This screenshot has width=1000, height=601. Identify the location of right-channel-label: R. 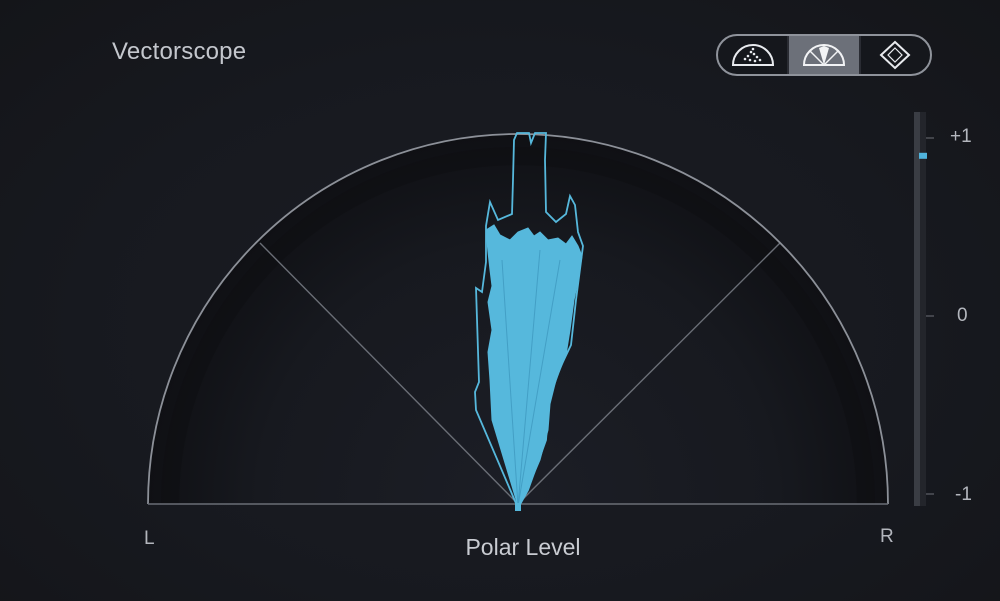
(887, 536).